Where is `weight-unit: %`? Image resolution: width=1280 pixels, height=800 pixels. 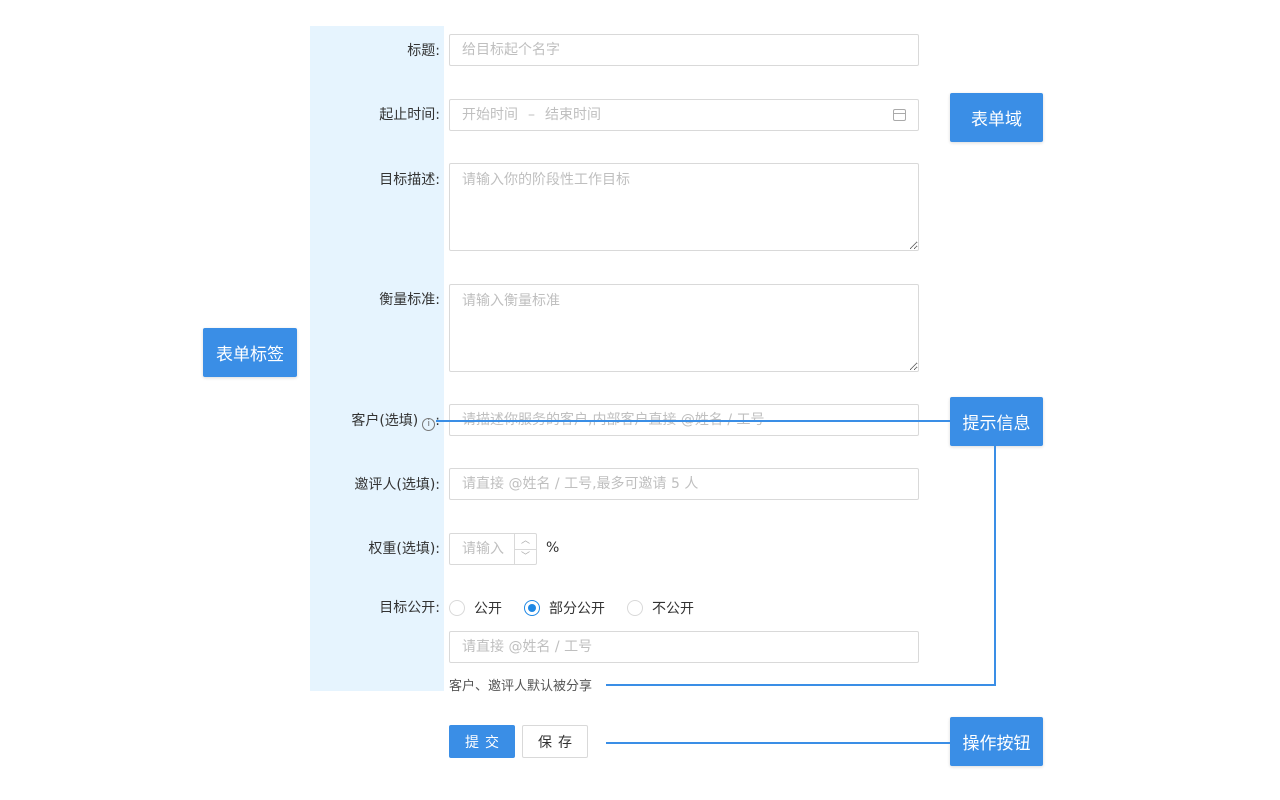
weight-unit: % is located at coordinates (553, 548).